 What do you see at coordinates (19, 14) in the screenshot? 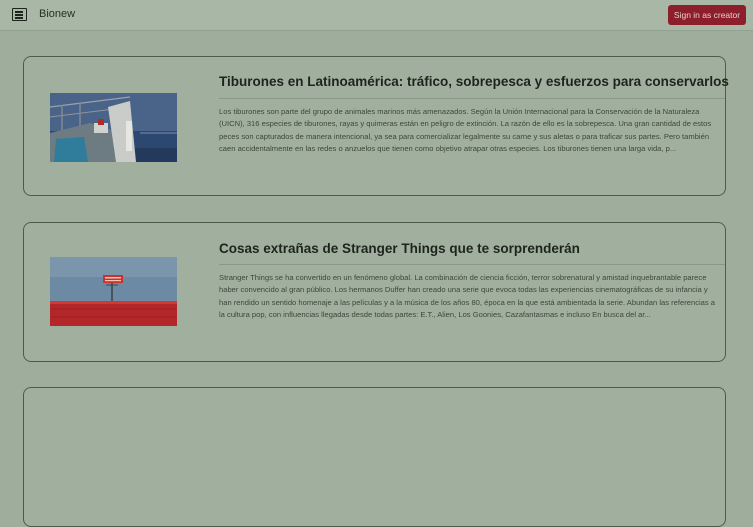
I see `newspaper-icon` at bounding box center [19, 14].